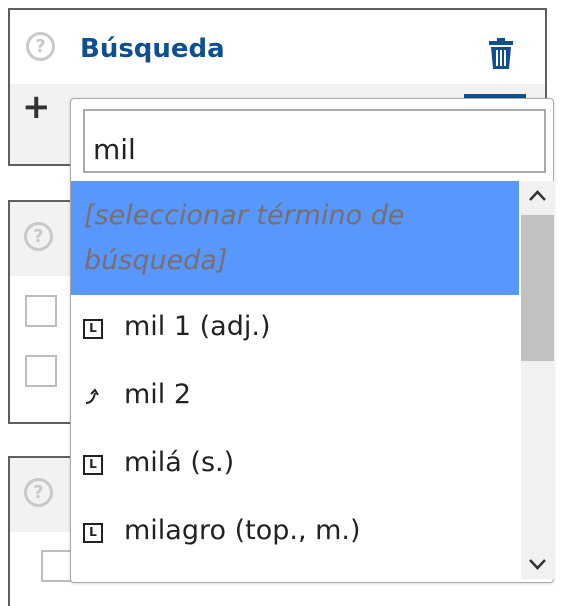 The image size is (565, 606). What do you see at coordinates (537, 564) in the screenshot?
I see `chevron-down-icon` at bounding box center [537, 564].